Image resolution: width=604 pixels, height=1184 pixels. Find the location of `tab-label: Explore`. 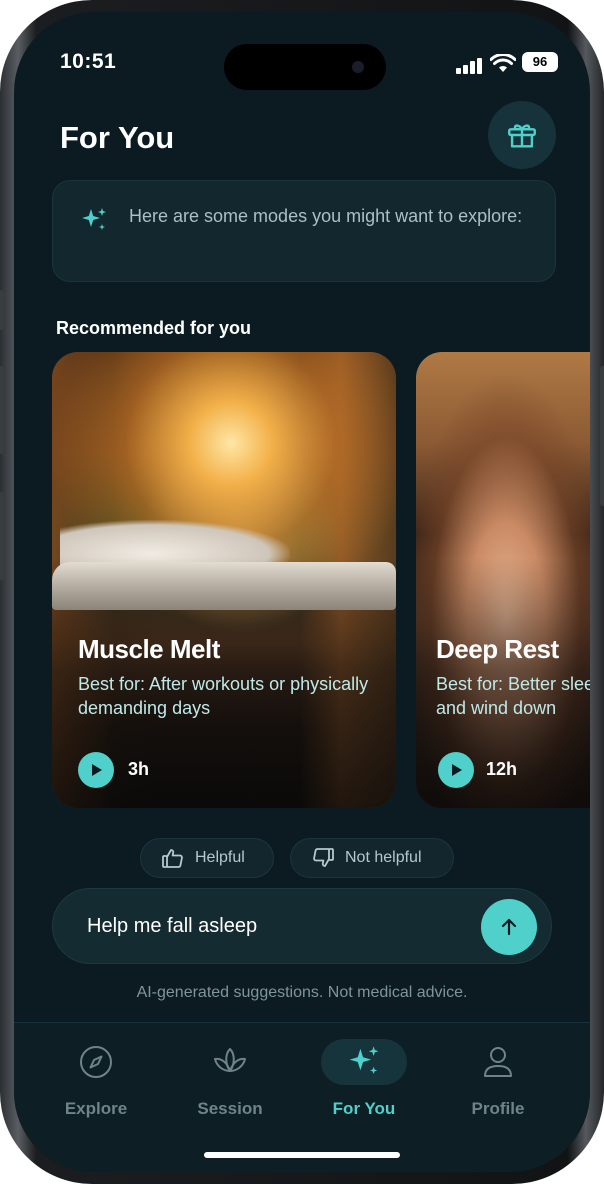

tab-label: Explore is located at coordinates (96, 1108).